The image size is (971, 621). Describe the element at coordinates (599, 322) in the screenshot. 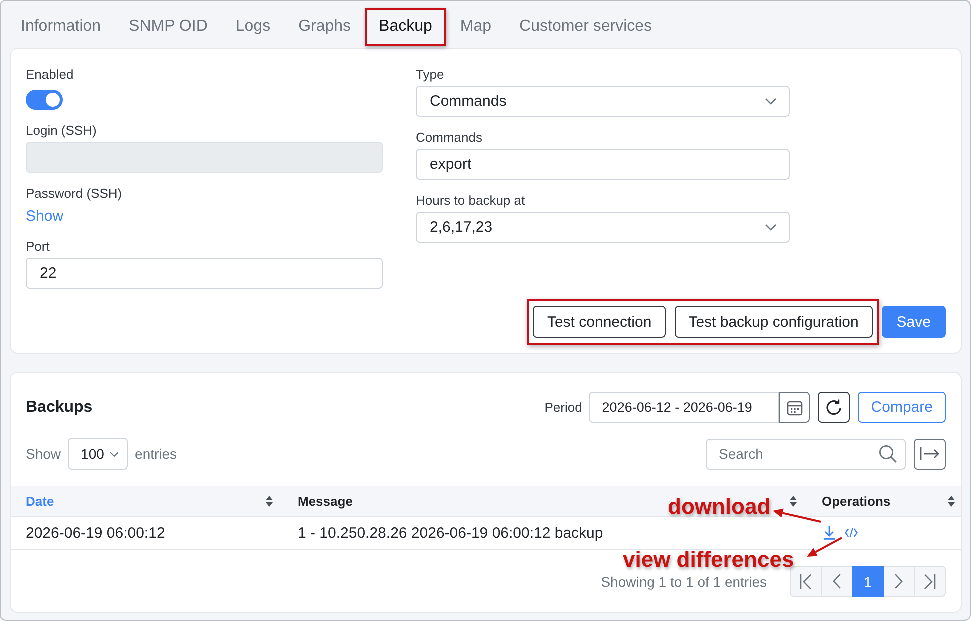

I see `outline-button: Test connection` at that location.